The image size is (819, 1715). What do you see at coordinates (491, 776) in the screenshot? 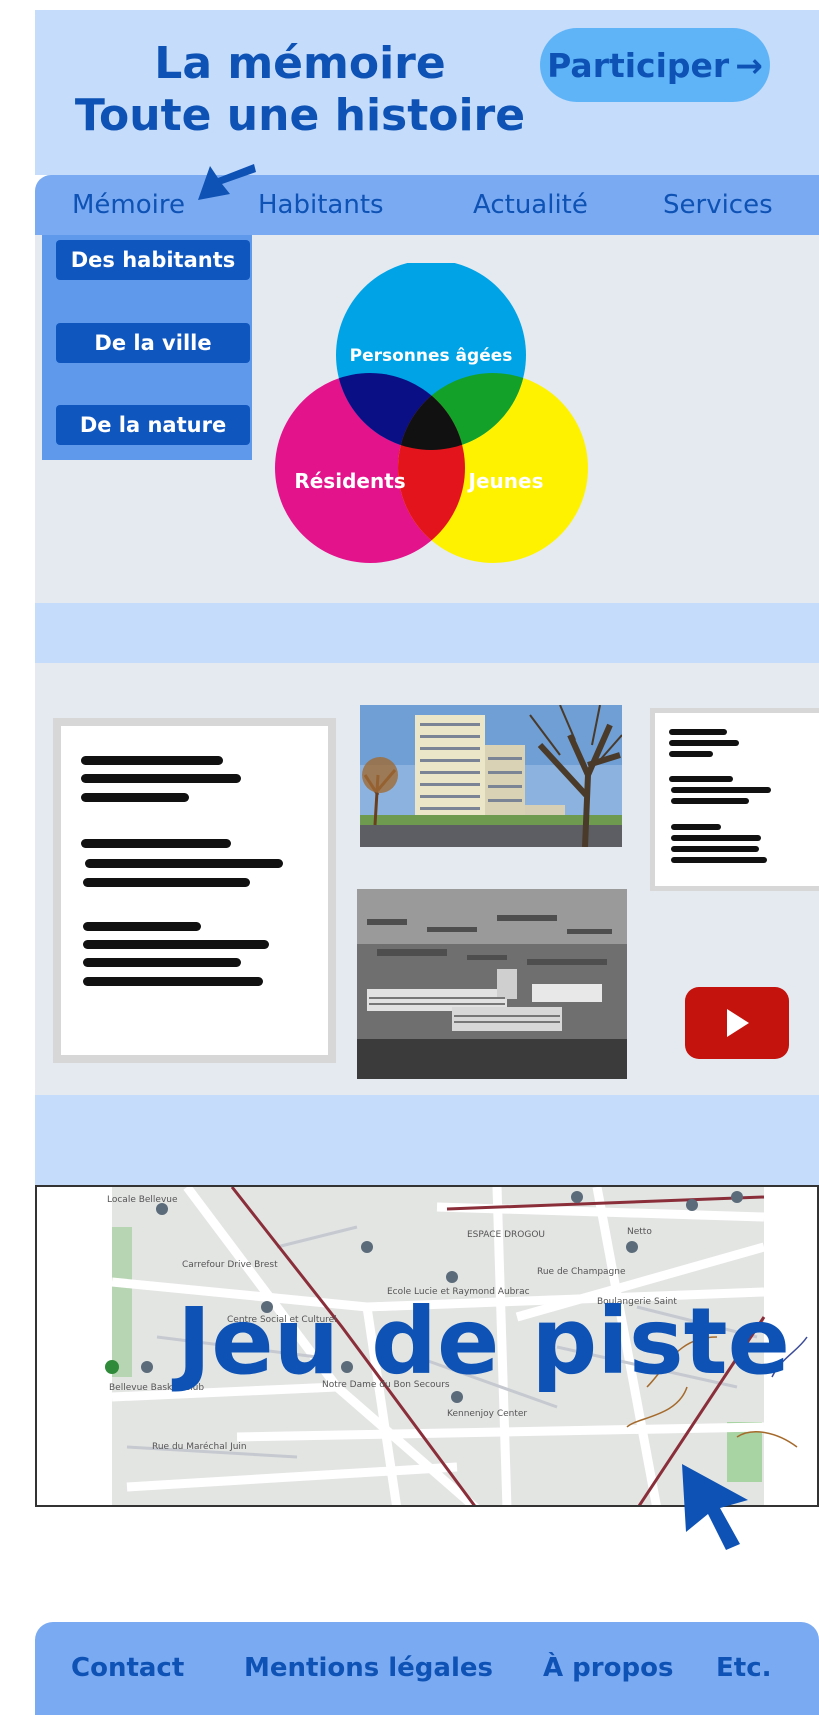
I see `photo-building-color` at bounding box center [491, 776].